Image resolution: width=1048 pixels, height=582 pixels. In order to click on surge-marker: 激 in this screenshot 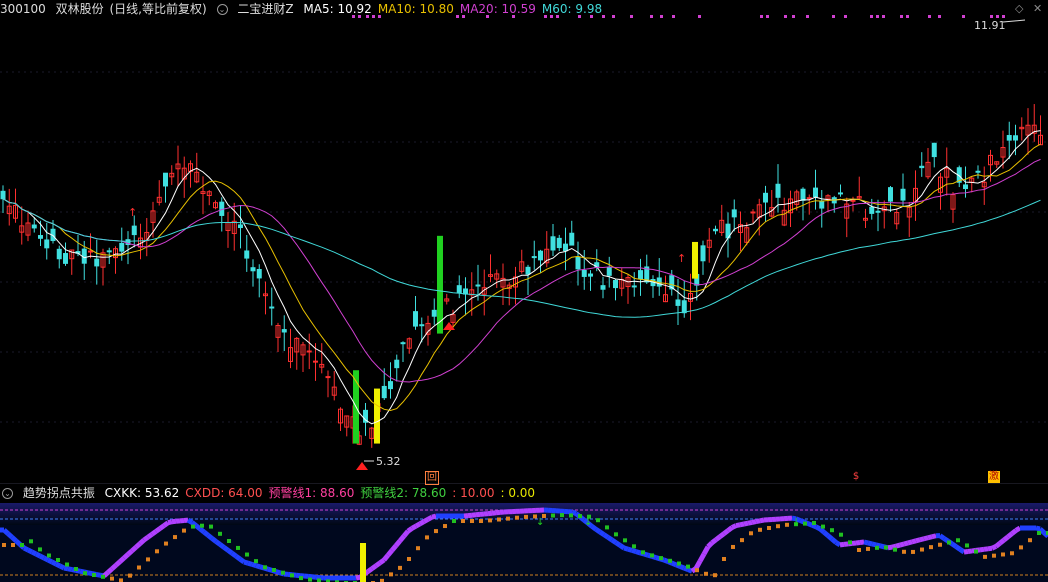, I will do `click(994, 477)`.